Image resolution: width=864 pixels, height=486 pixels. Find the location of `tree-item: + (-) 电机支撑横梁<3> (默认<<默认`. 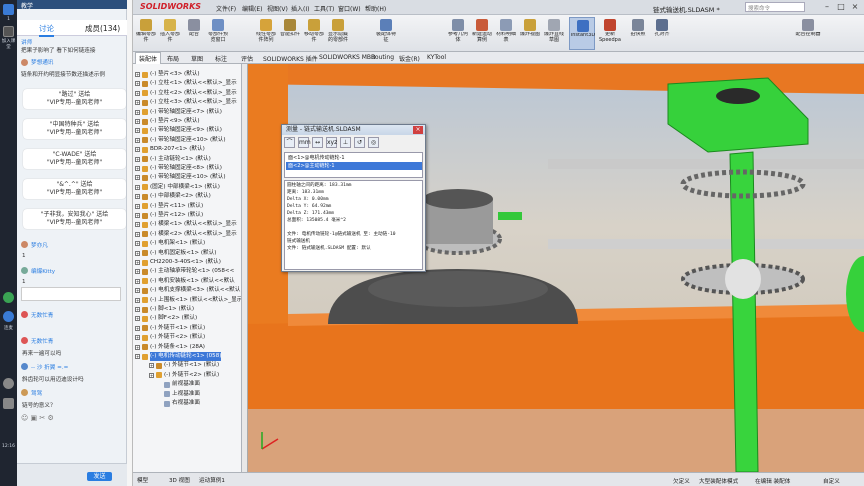

tree-item: + (-) 电机支撑横梁<3> (默认<<默认 is located at coordinates (186, 290).